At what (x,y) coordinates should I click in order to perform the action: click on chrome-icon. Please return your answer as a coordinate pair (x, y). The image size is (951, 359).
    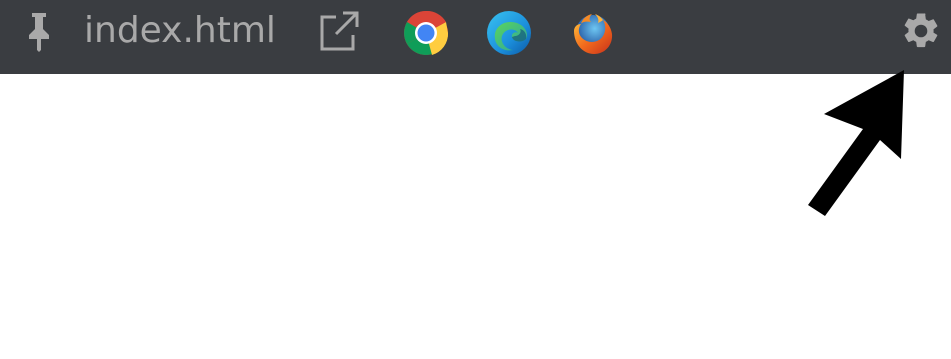
    Looking at the image, I should click on (426, 33).